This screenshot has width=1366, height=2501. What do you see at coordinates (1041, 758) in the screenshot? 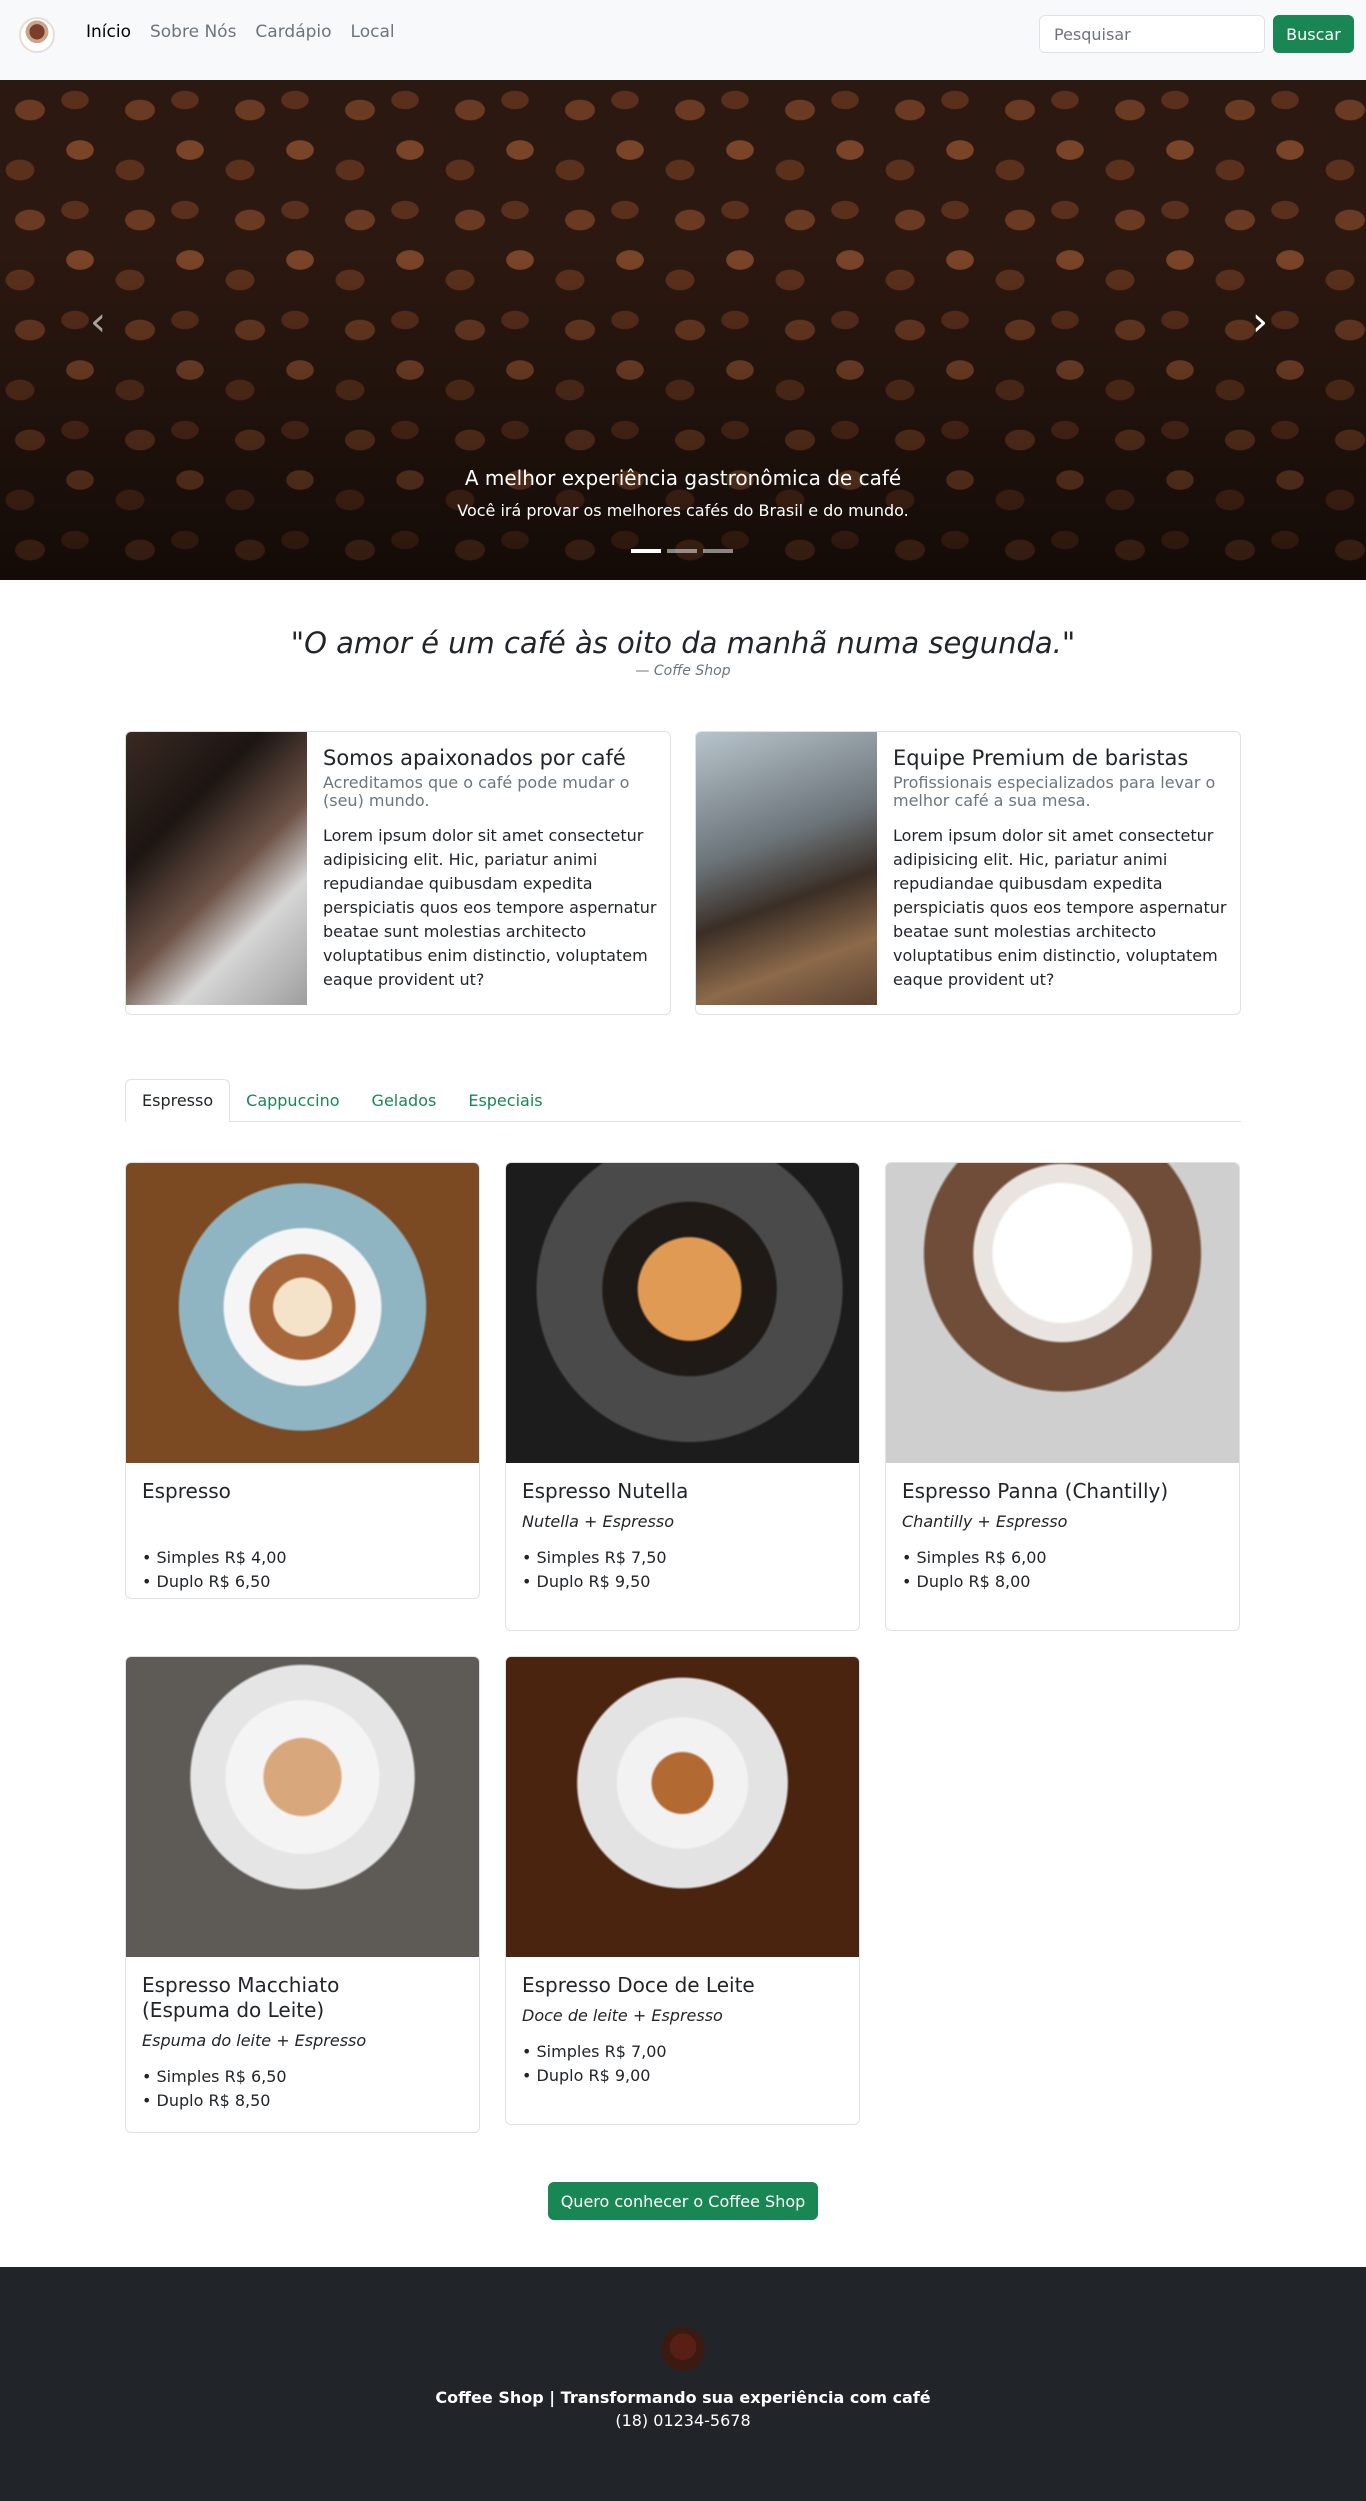
I see `feature-title: Equipe Premium de baristas` at bounding box center [1041, 758].